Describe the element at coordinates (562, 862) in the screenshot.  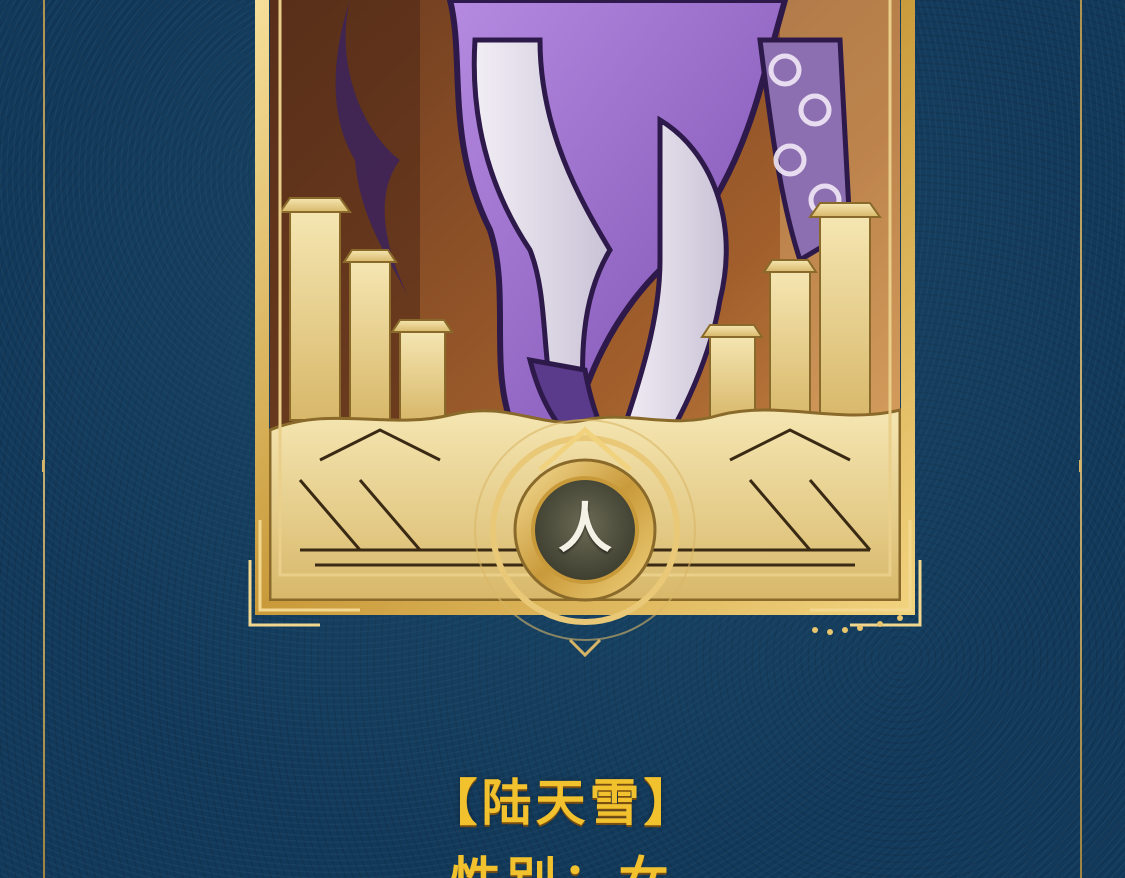
I see `character-gender: 性别：女` at that location.